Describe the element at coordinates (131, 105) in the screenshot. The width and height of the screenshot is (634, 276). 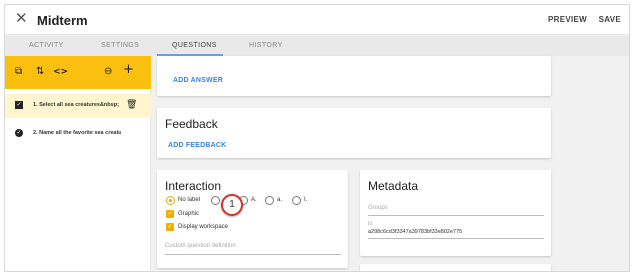
I see `trash-icon: 🗑` at that location.